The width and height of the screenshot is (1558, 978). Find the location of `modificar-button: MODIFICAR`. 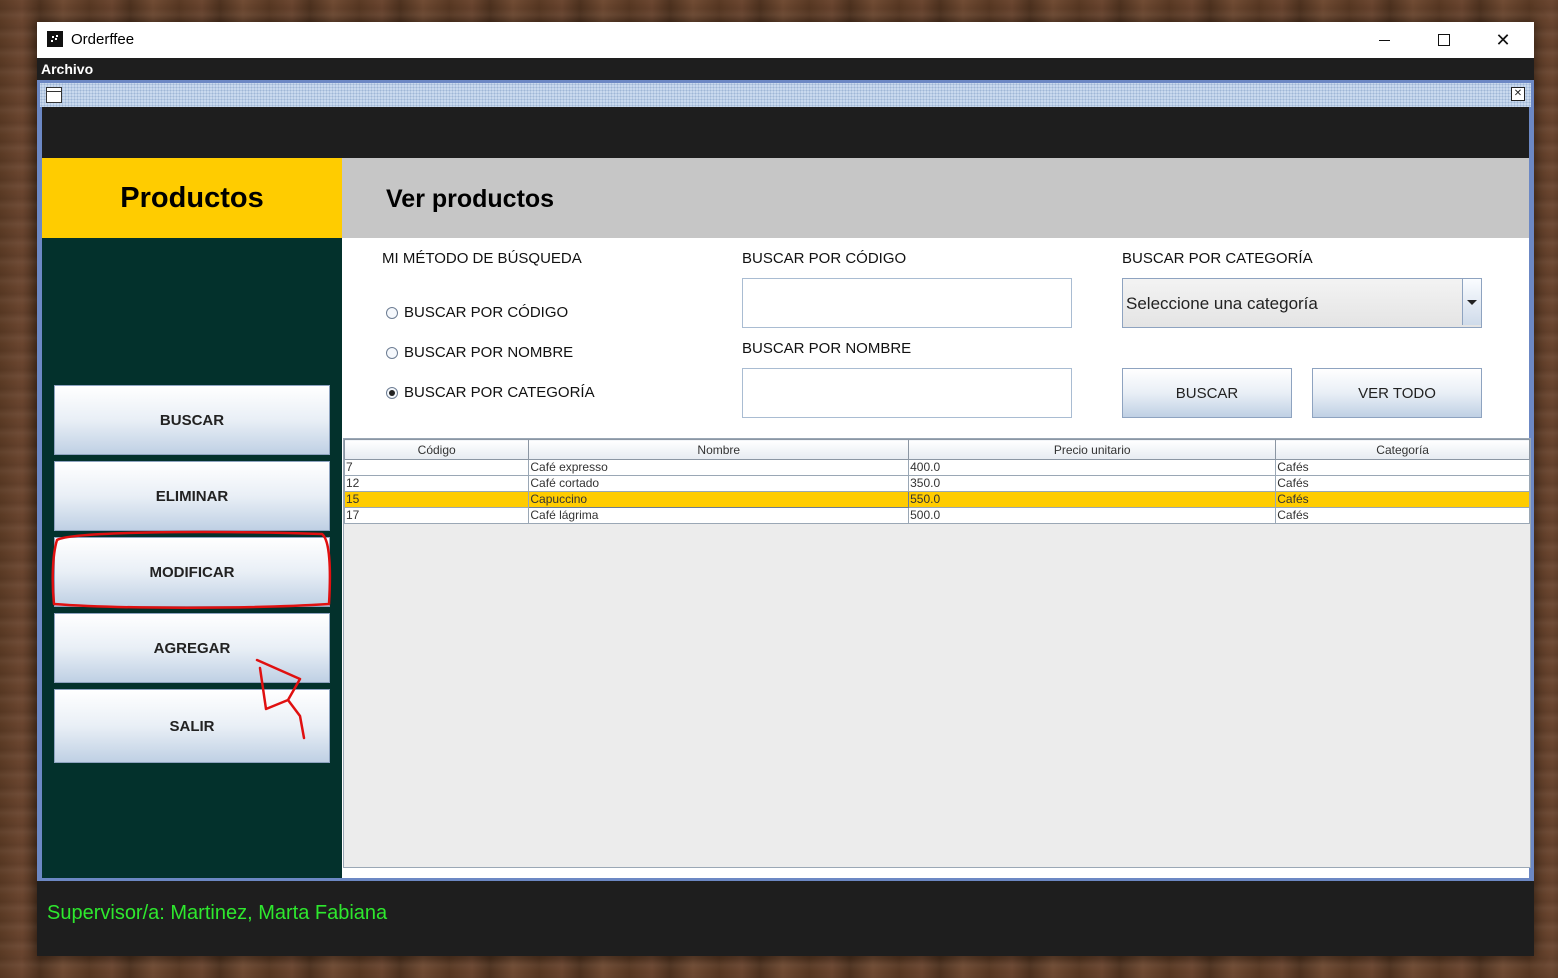

modificar-button: MODIFICAR is located at coordinates (192, 572).